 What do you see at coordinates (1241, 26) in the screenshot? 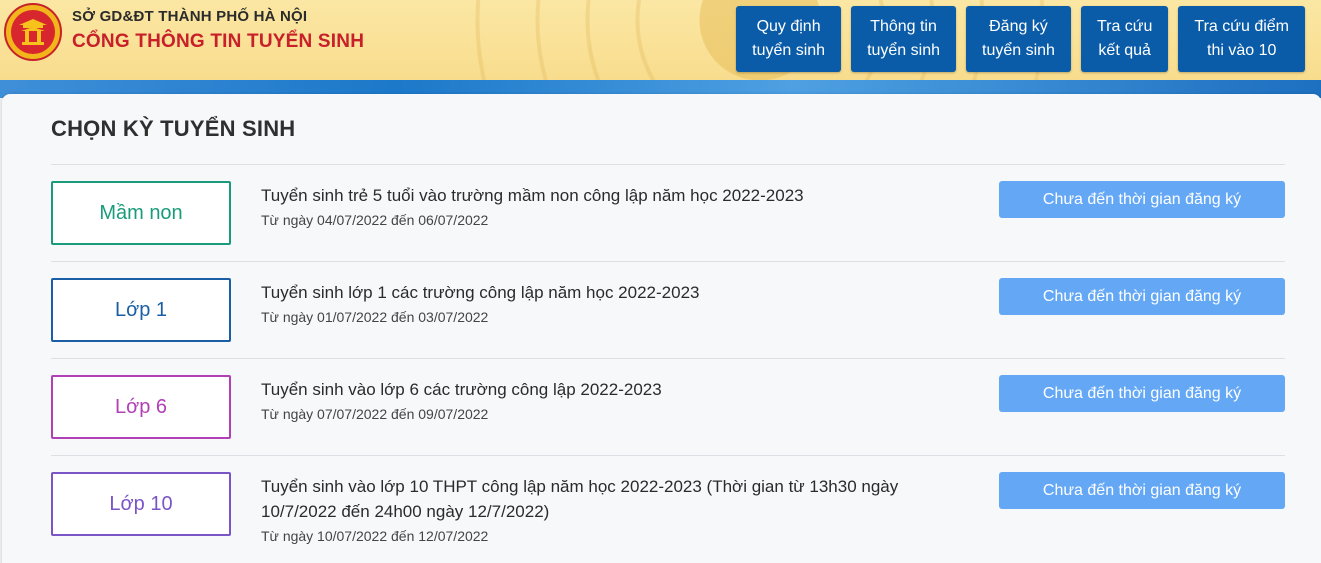
I see `nav-label-line1: Tra cứu điểm` at bounding box center [1241, 26].